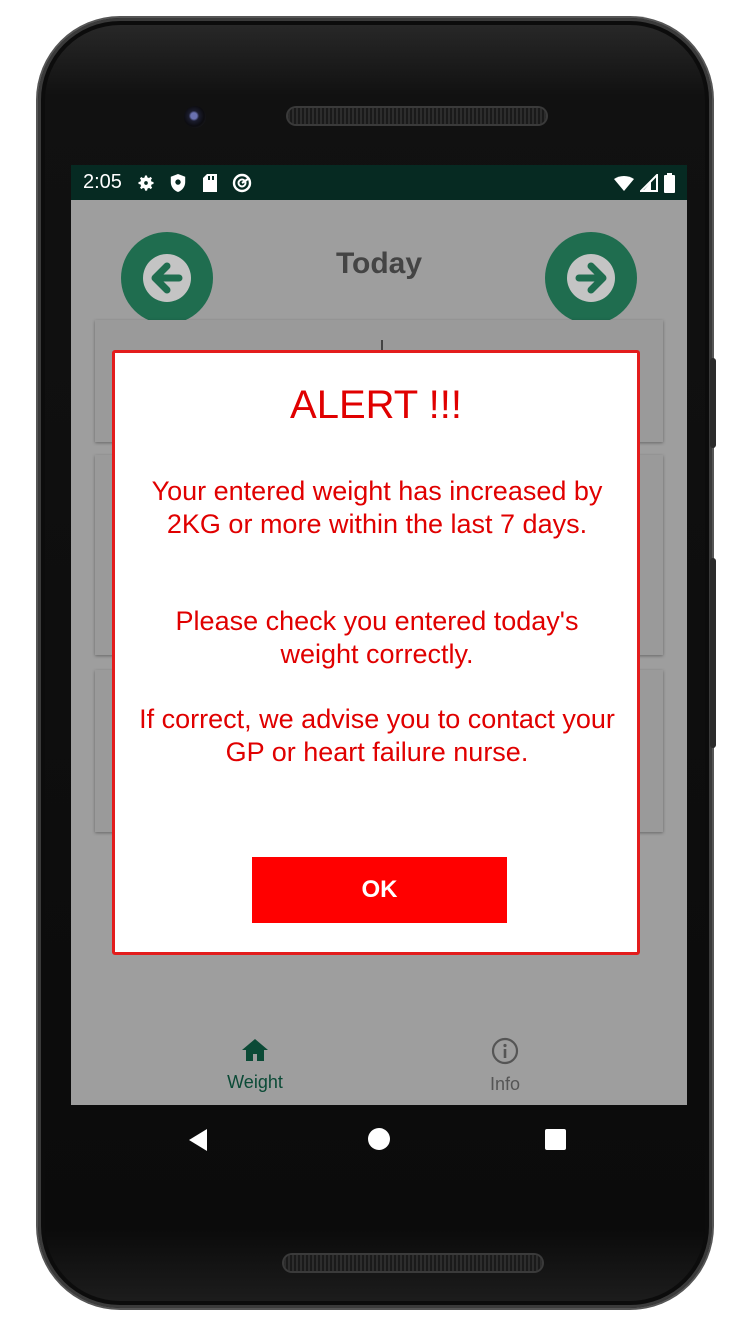 The height and width of the screenshot is (1326, 736). What do you see at coordinates (255, 1050) in the screenshot?
I see `home-icon` at bounding box center [255, 1050].